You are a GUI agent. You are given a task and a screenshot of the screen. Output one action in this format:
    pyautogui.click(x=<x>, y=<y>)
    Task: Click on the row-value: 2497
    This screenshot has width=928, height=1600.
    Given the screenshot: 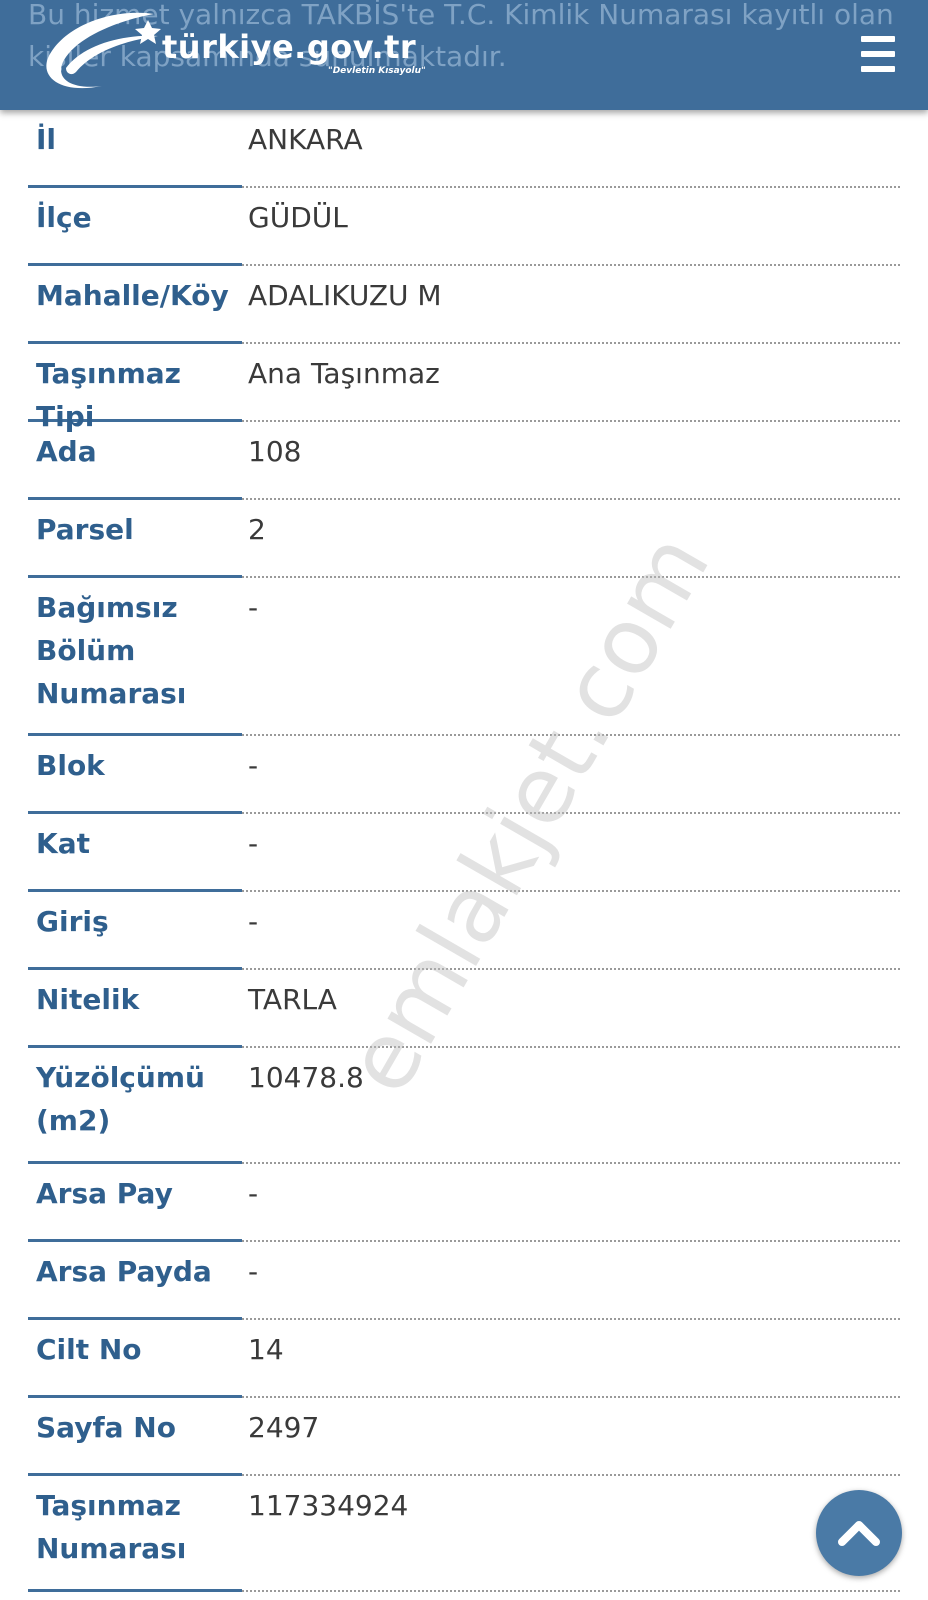 What is the action you would take?
    pyautogui.click(x=571, y=1437)
    